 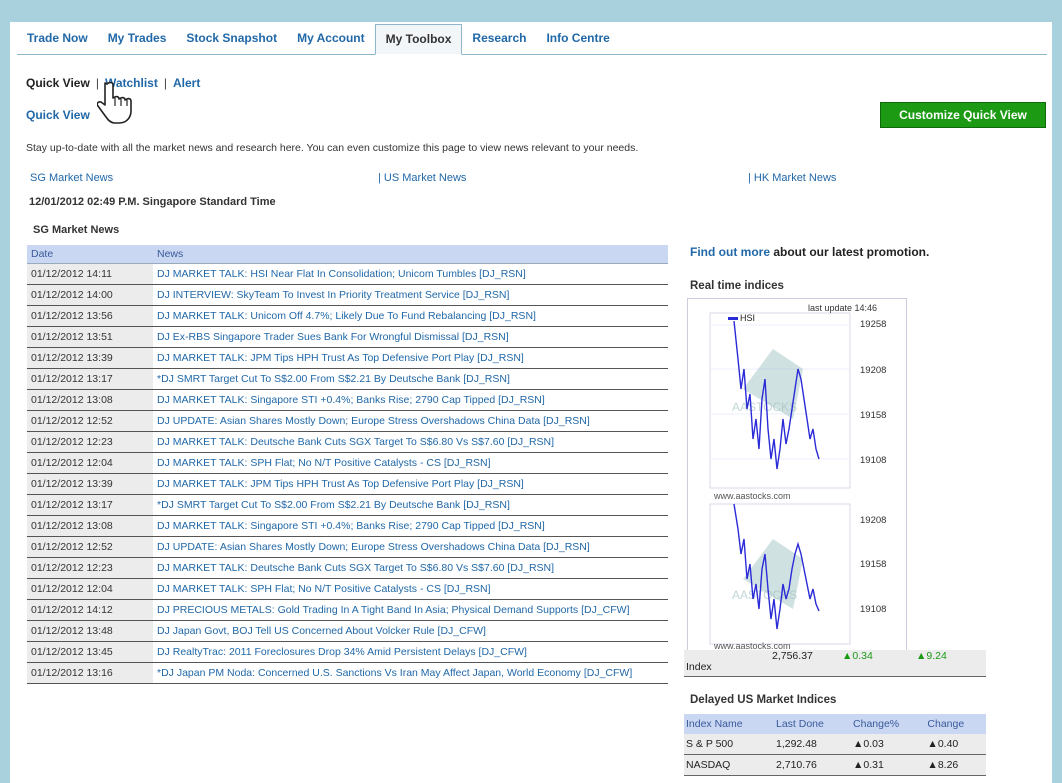 I want to click on news-date: 01/12/2012 13:16, so click(x=90, y=673).